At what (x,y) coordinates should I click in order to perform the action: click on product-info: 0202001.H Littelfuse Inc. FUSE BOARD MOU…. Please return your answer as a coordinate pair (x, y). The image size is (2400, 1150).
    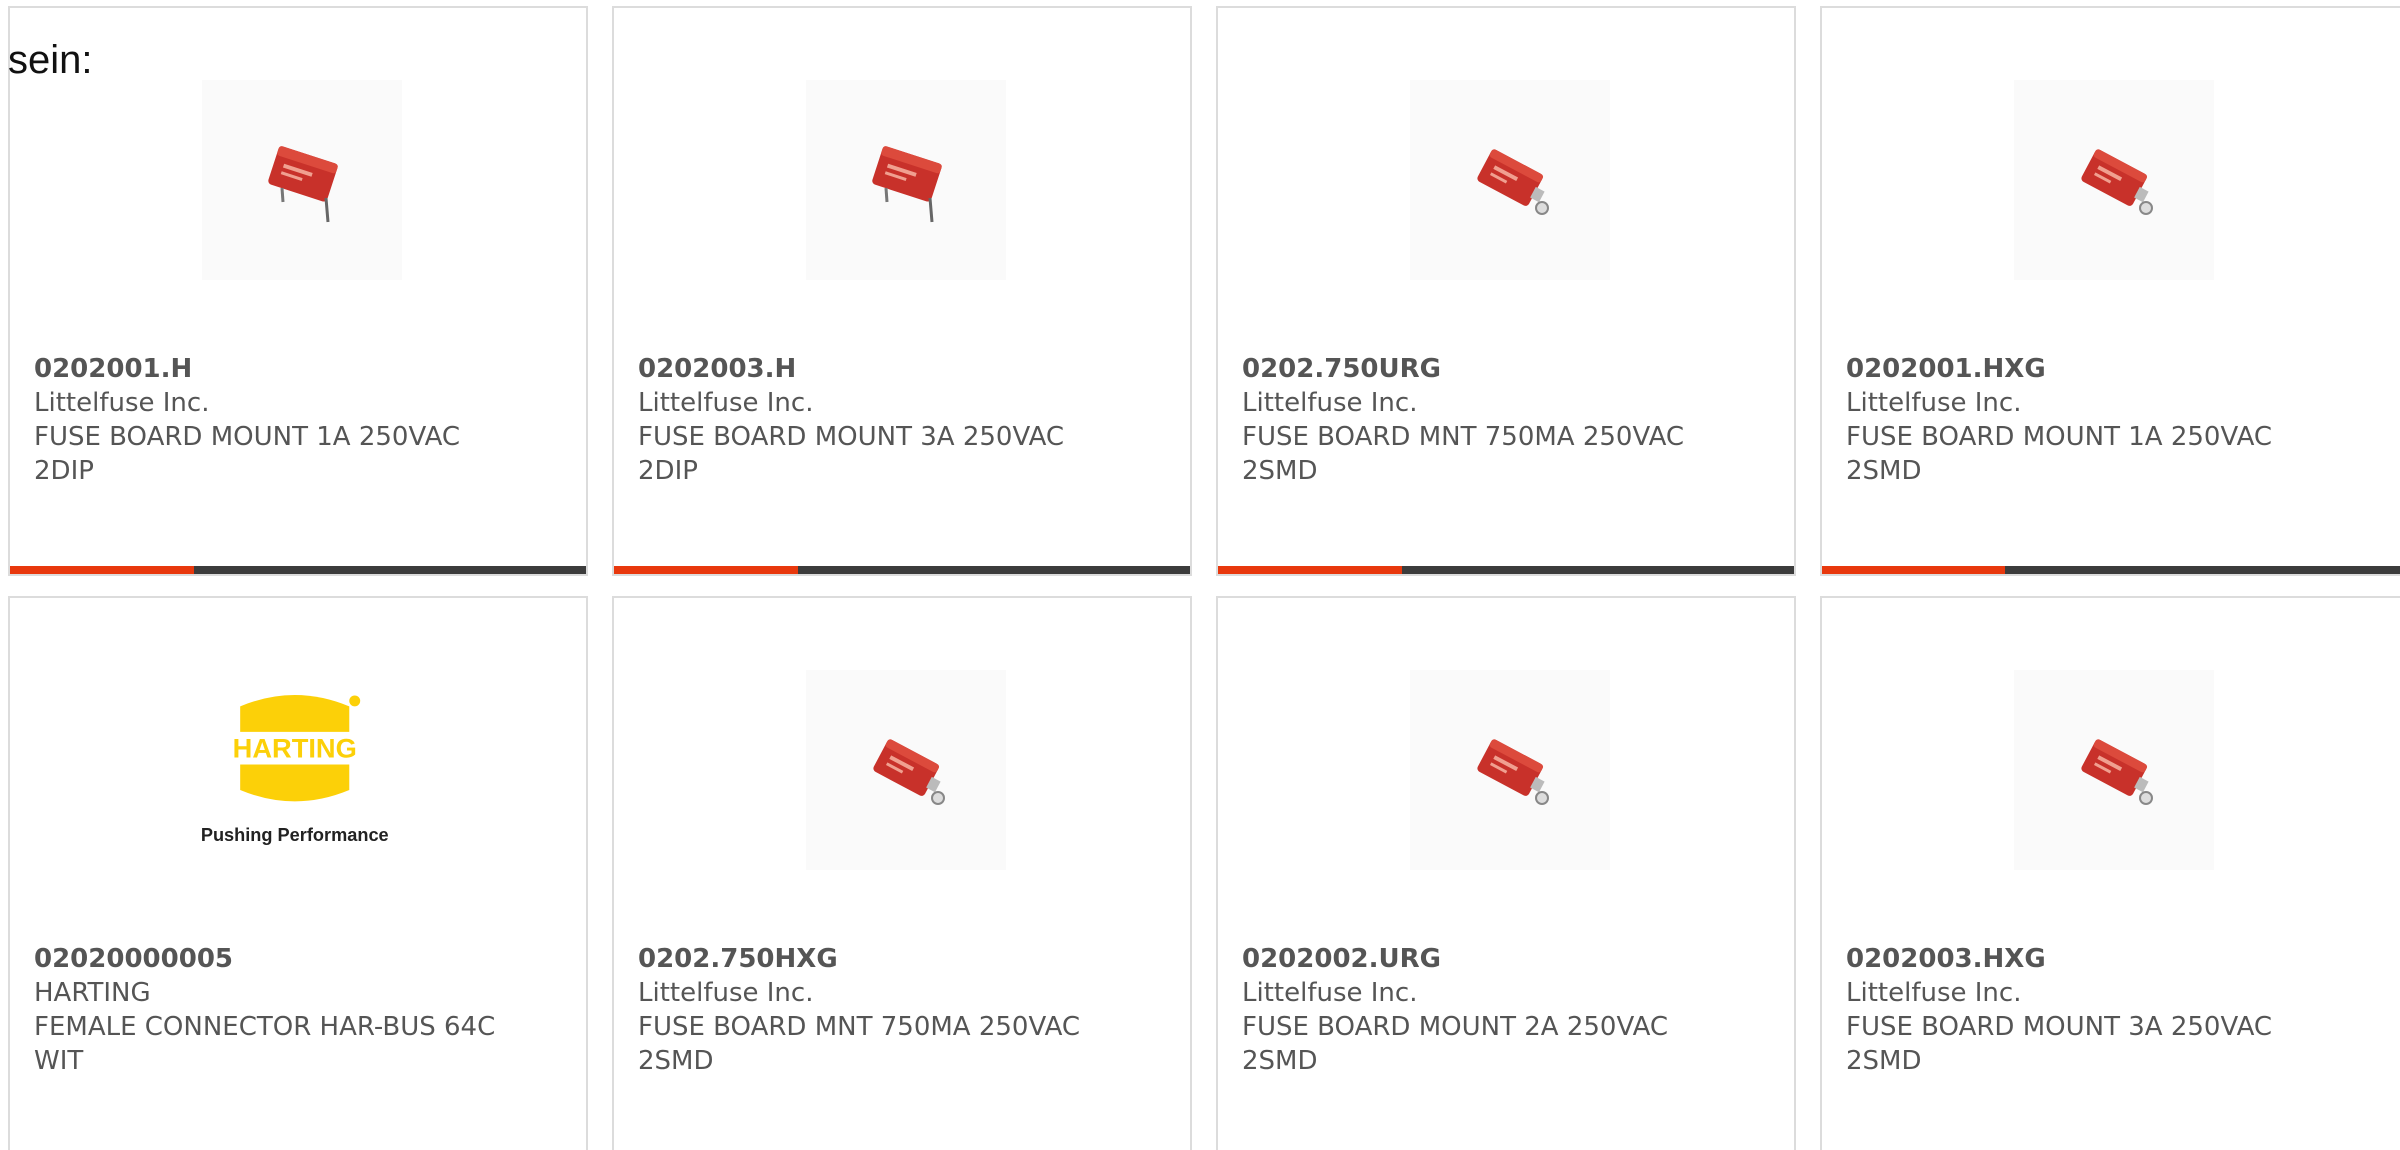
    Looking at the image, I should click on (298, 420).